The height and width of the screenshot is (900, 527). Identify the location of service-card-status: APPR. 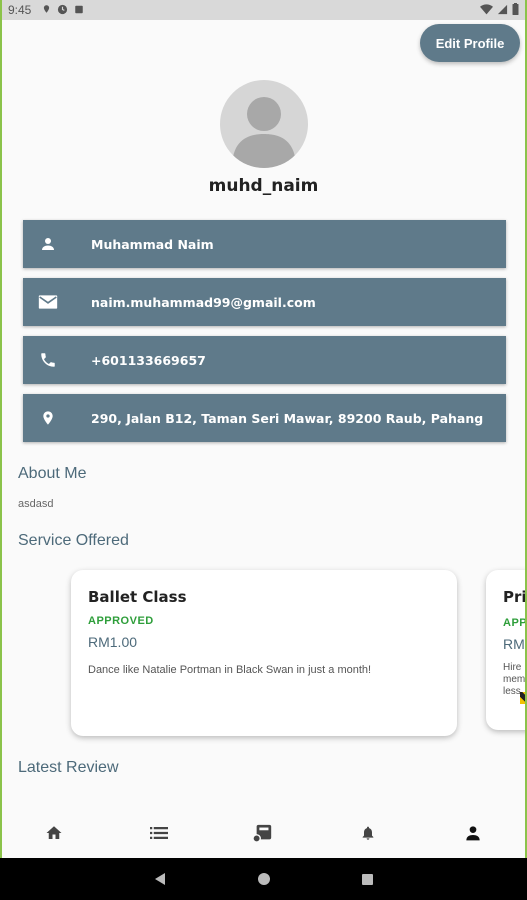
(514, 623).